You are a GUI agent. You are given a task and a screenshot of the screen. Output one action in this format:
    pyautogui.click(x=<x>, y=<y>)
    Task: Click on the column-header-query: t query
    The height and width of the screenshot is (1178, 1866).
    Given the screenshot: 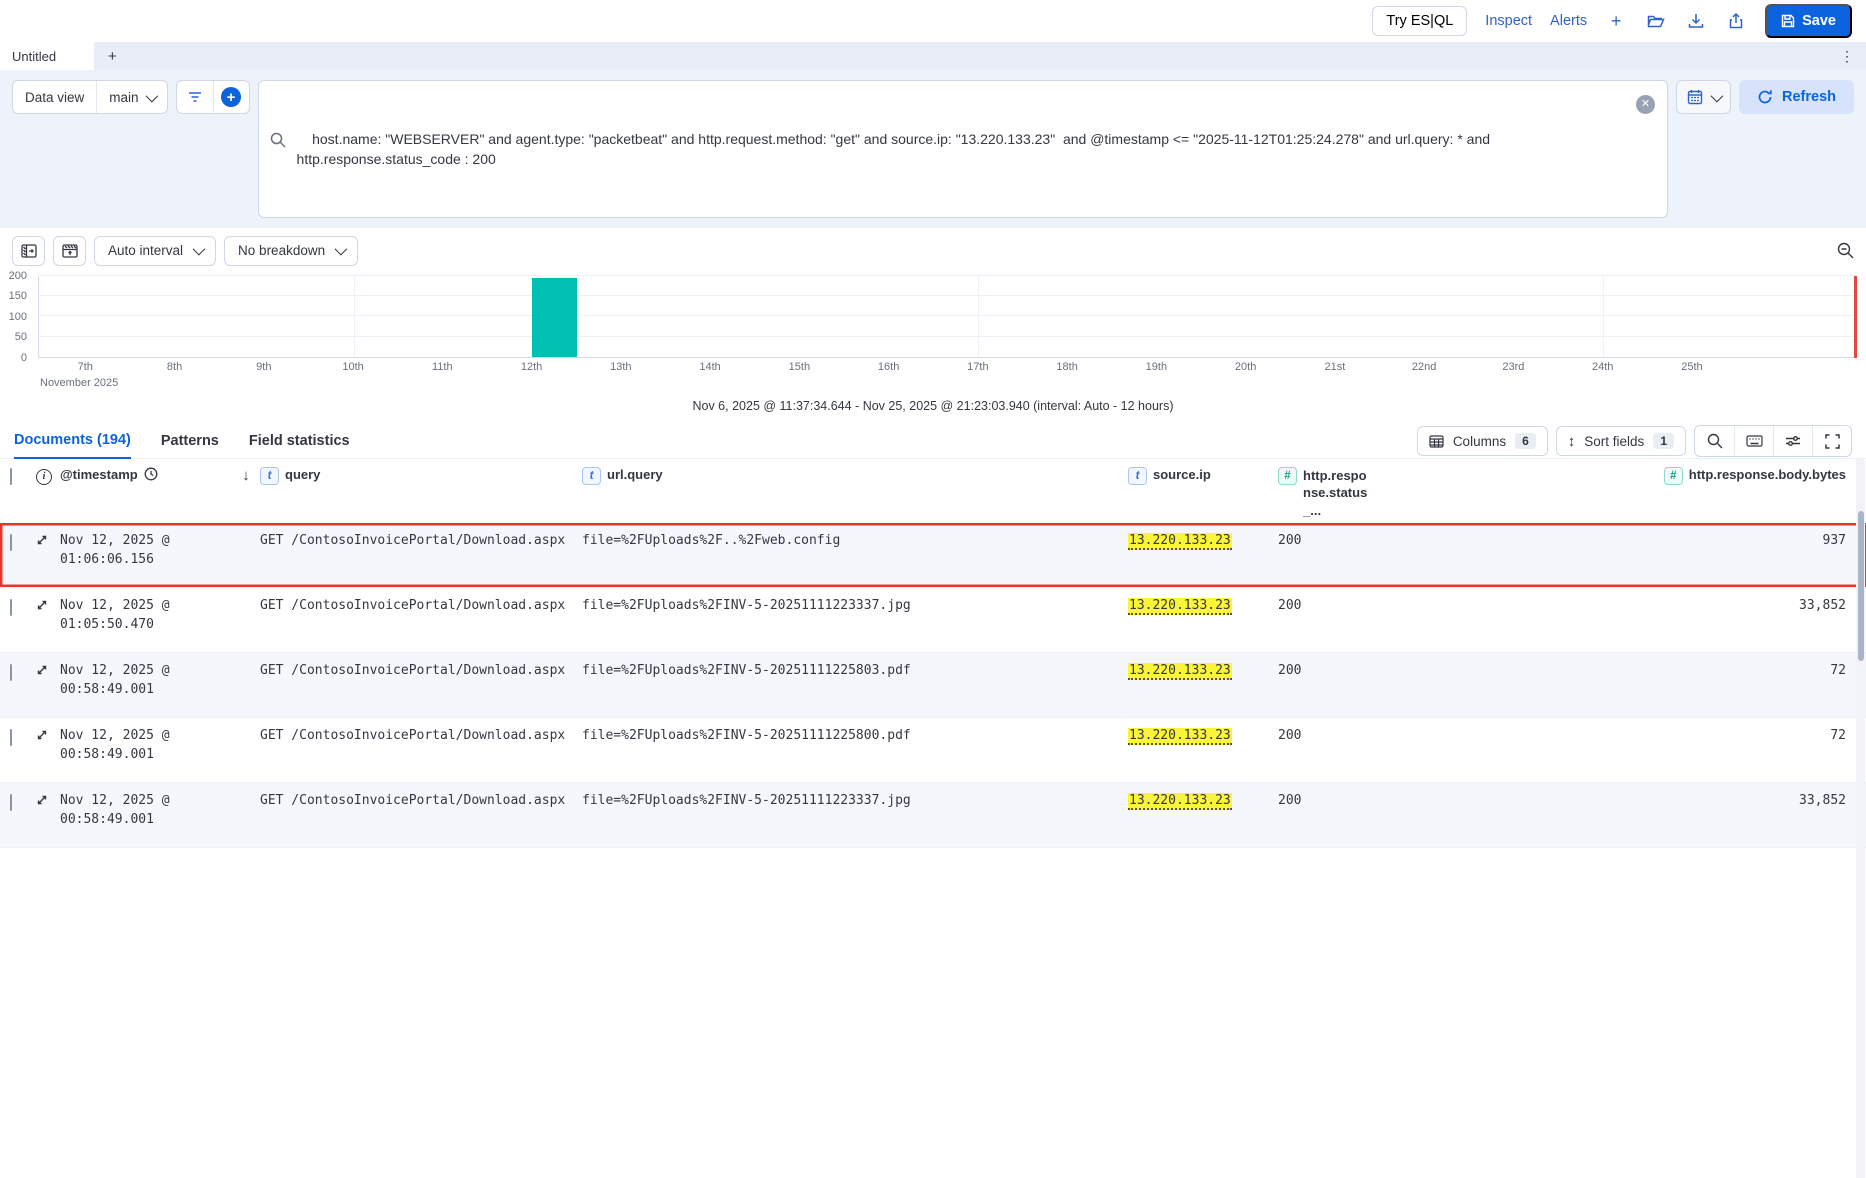 What is the action you would take?
    pyautogui.click(x=421, y=475)
    